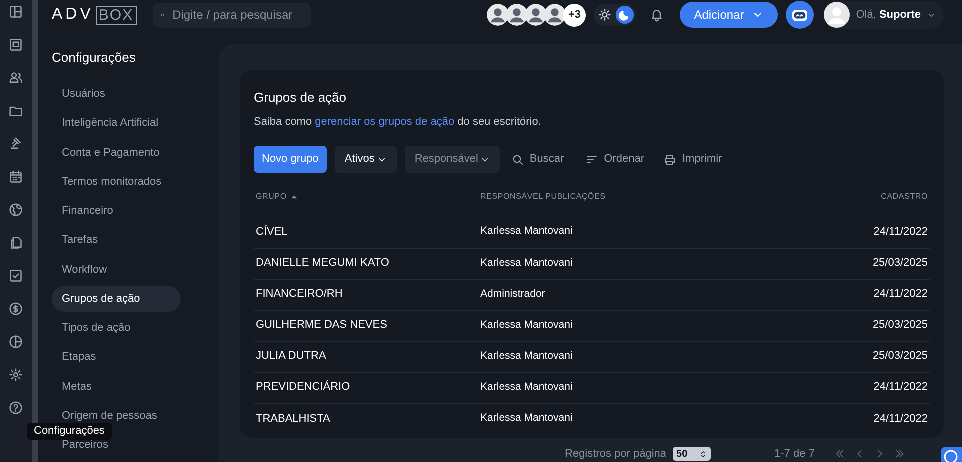 This screenshot has width=962, height=462. What do you see at coordinates (16, 12) in the screenshot?
I see `layout-icon` at bounding box center [16, 12].